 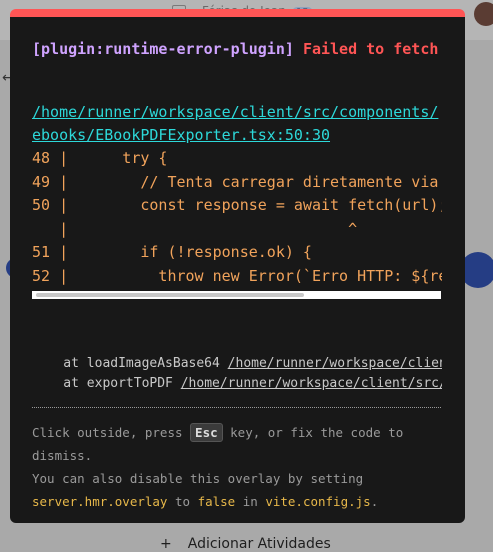 What do you see at coordinates (370, 49) in the screenshot?
I see `error-text: Failed to fetch` at bounding box center [370, 49].